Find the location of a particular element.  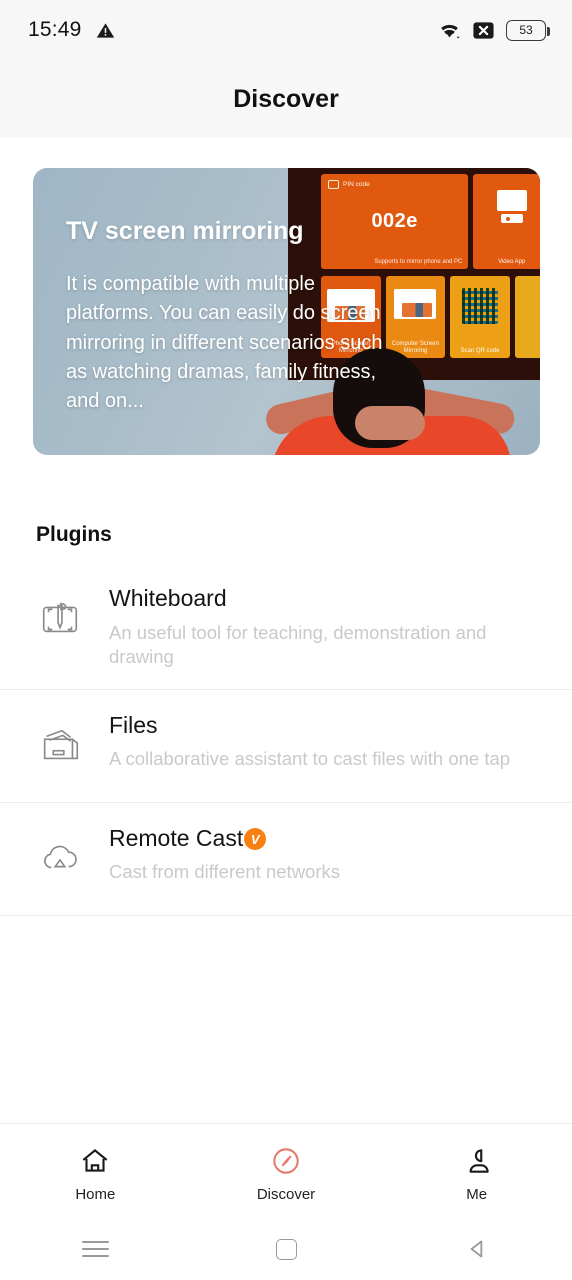

home-icon is located at coordinates (95, 1160).